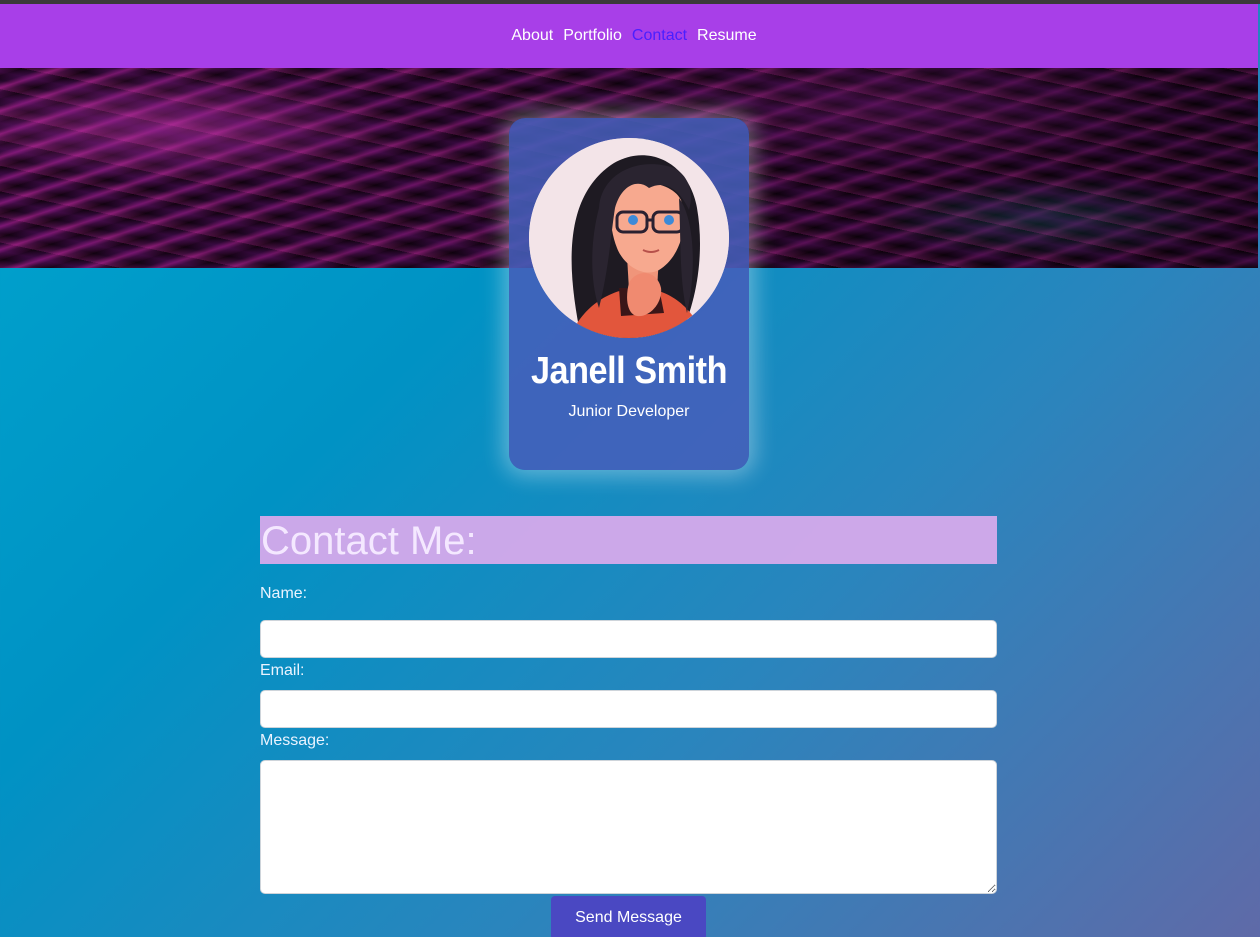 The width and height of the screenshot is (1260, 937). What do you see at coordinates (629, 371) in the screenshot?
I see `profile-name: Janell Smith` at bounding box center [629, 371].